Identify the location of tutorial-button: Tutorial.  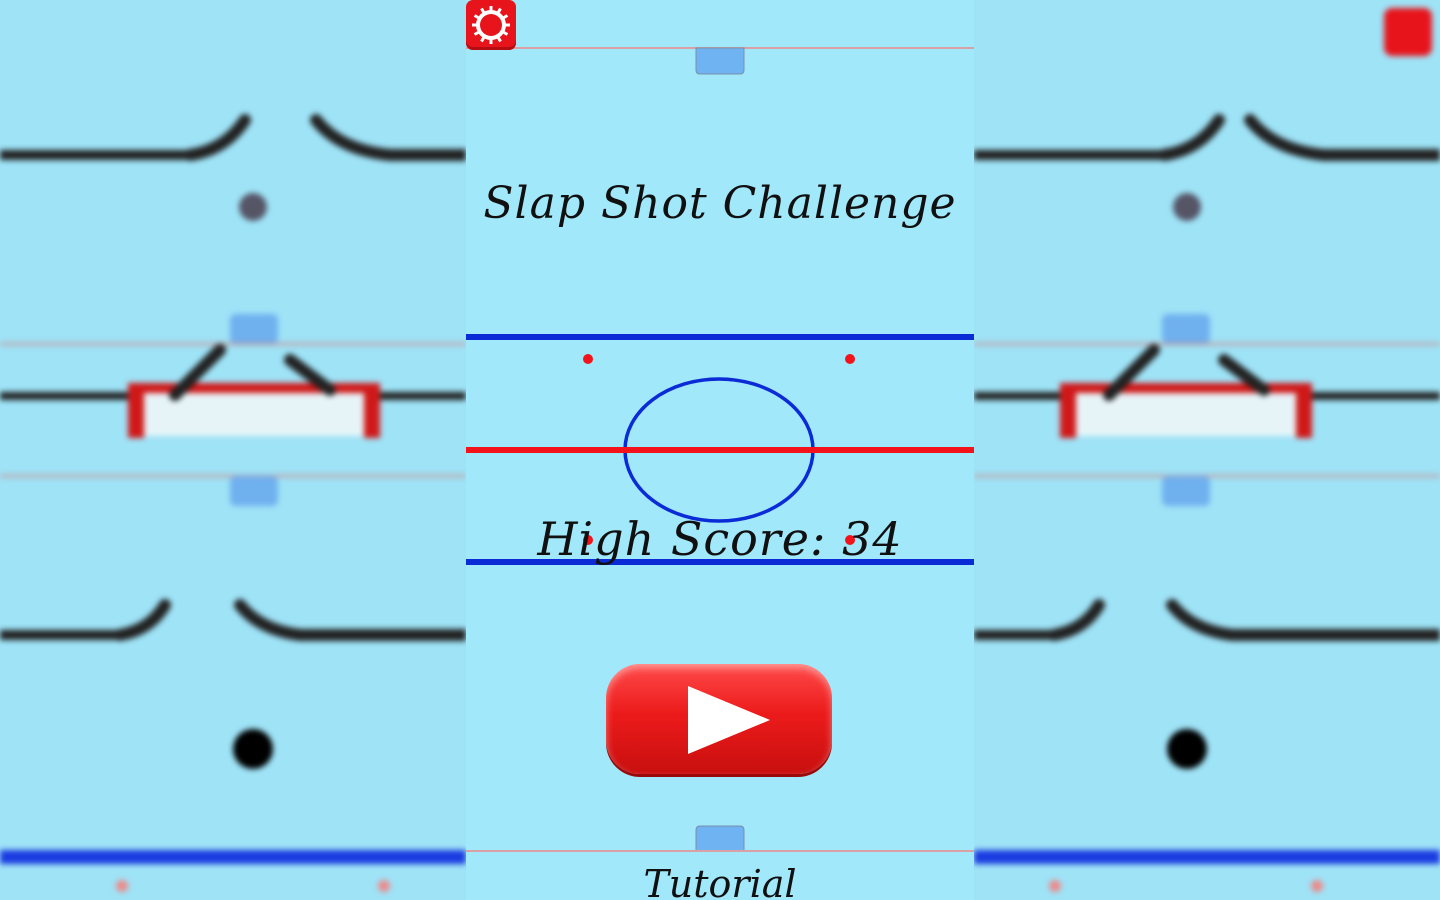
(720, 881).